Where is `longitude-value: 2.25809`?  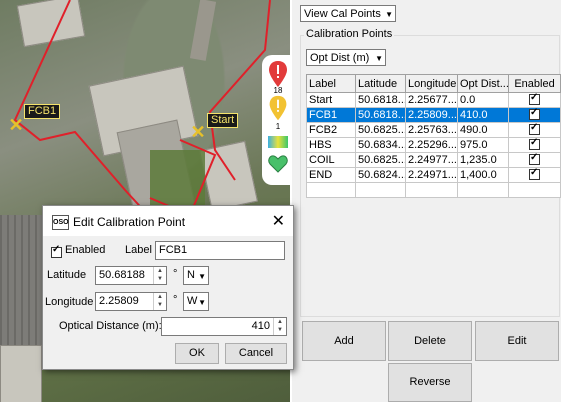
longitude-value: 2.25809 is located at coordinates (119, 301).